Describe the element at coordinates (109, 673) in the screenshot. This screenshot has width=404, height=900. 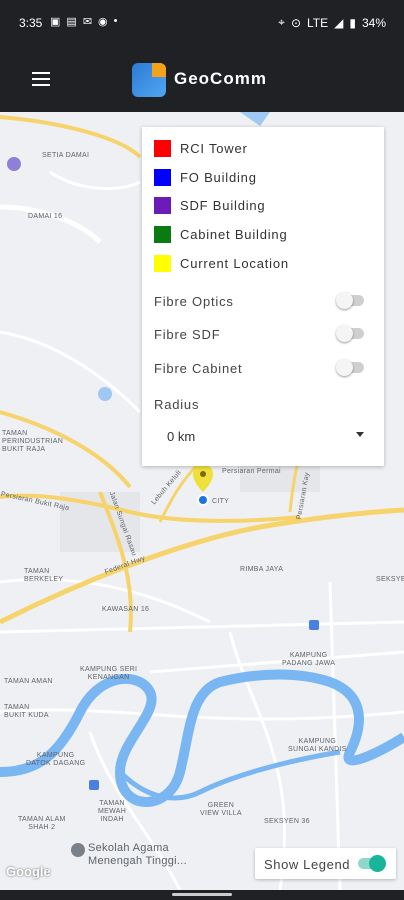
I see `map-label-kampung-seri-kenangan: KAMPUNG SERI KENANGAN` at that location.